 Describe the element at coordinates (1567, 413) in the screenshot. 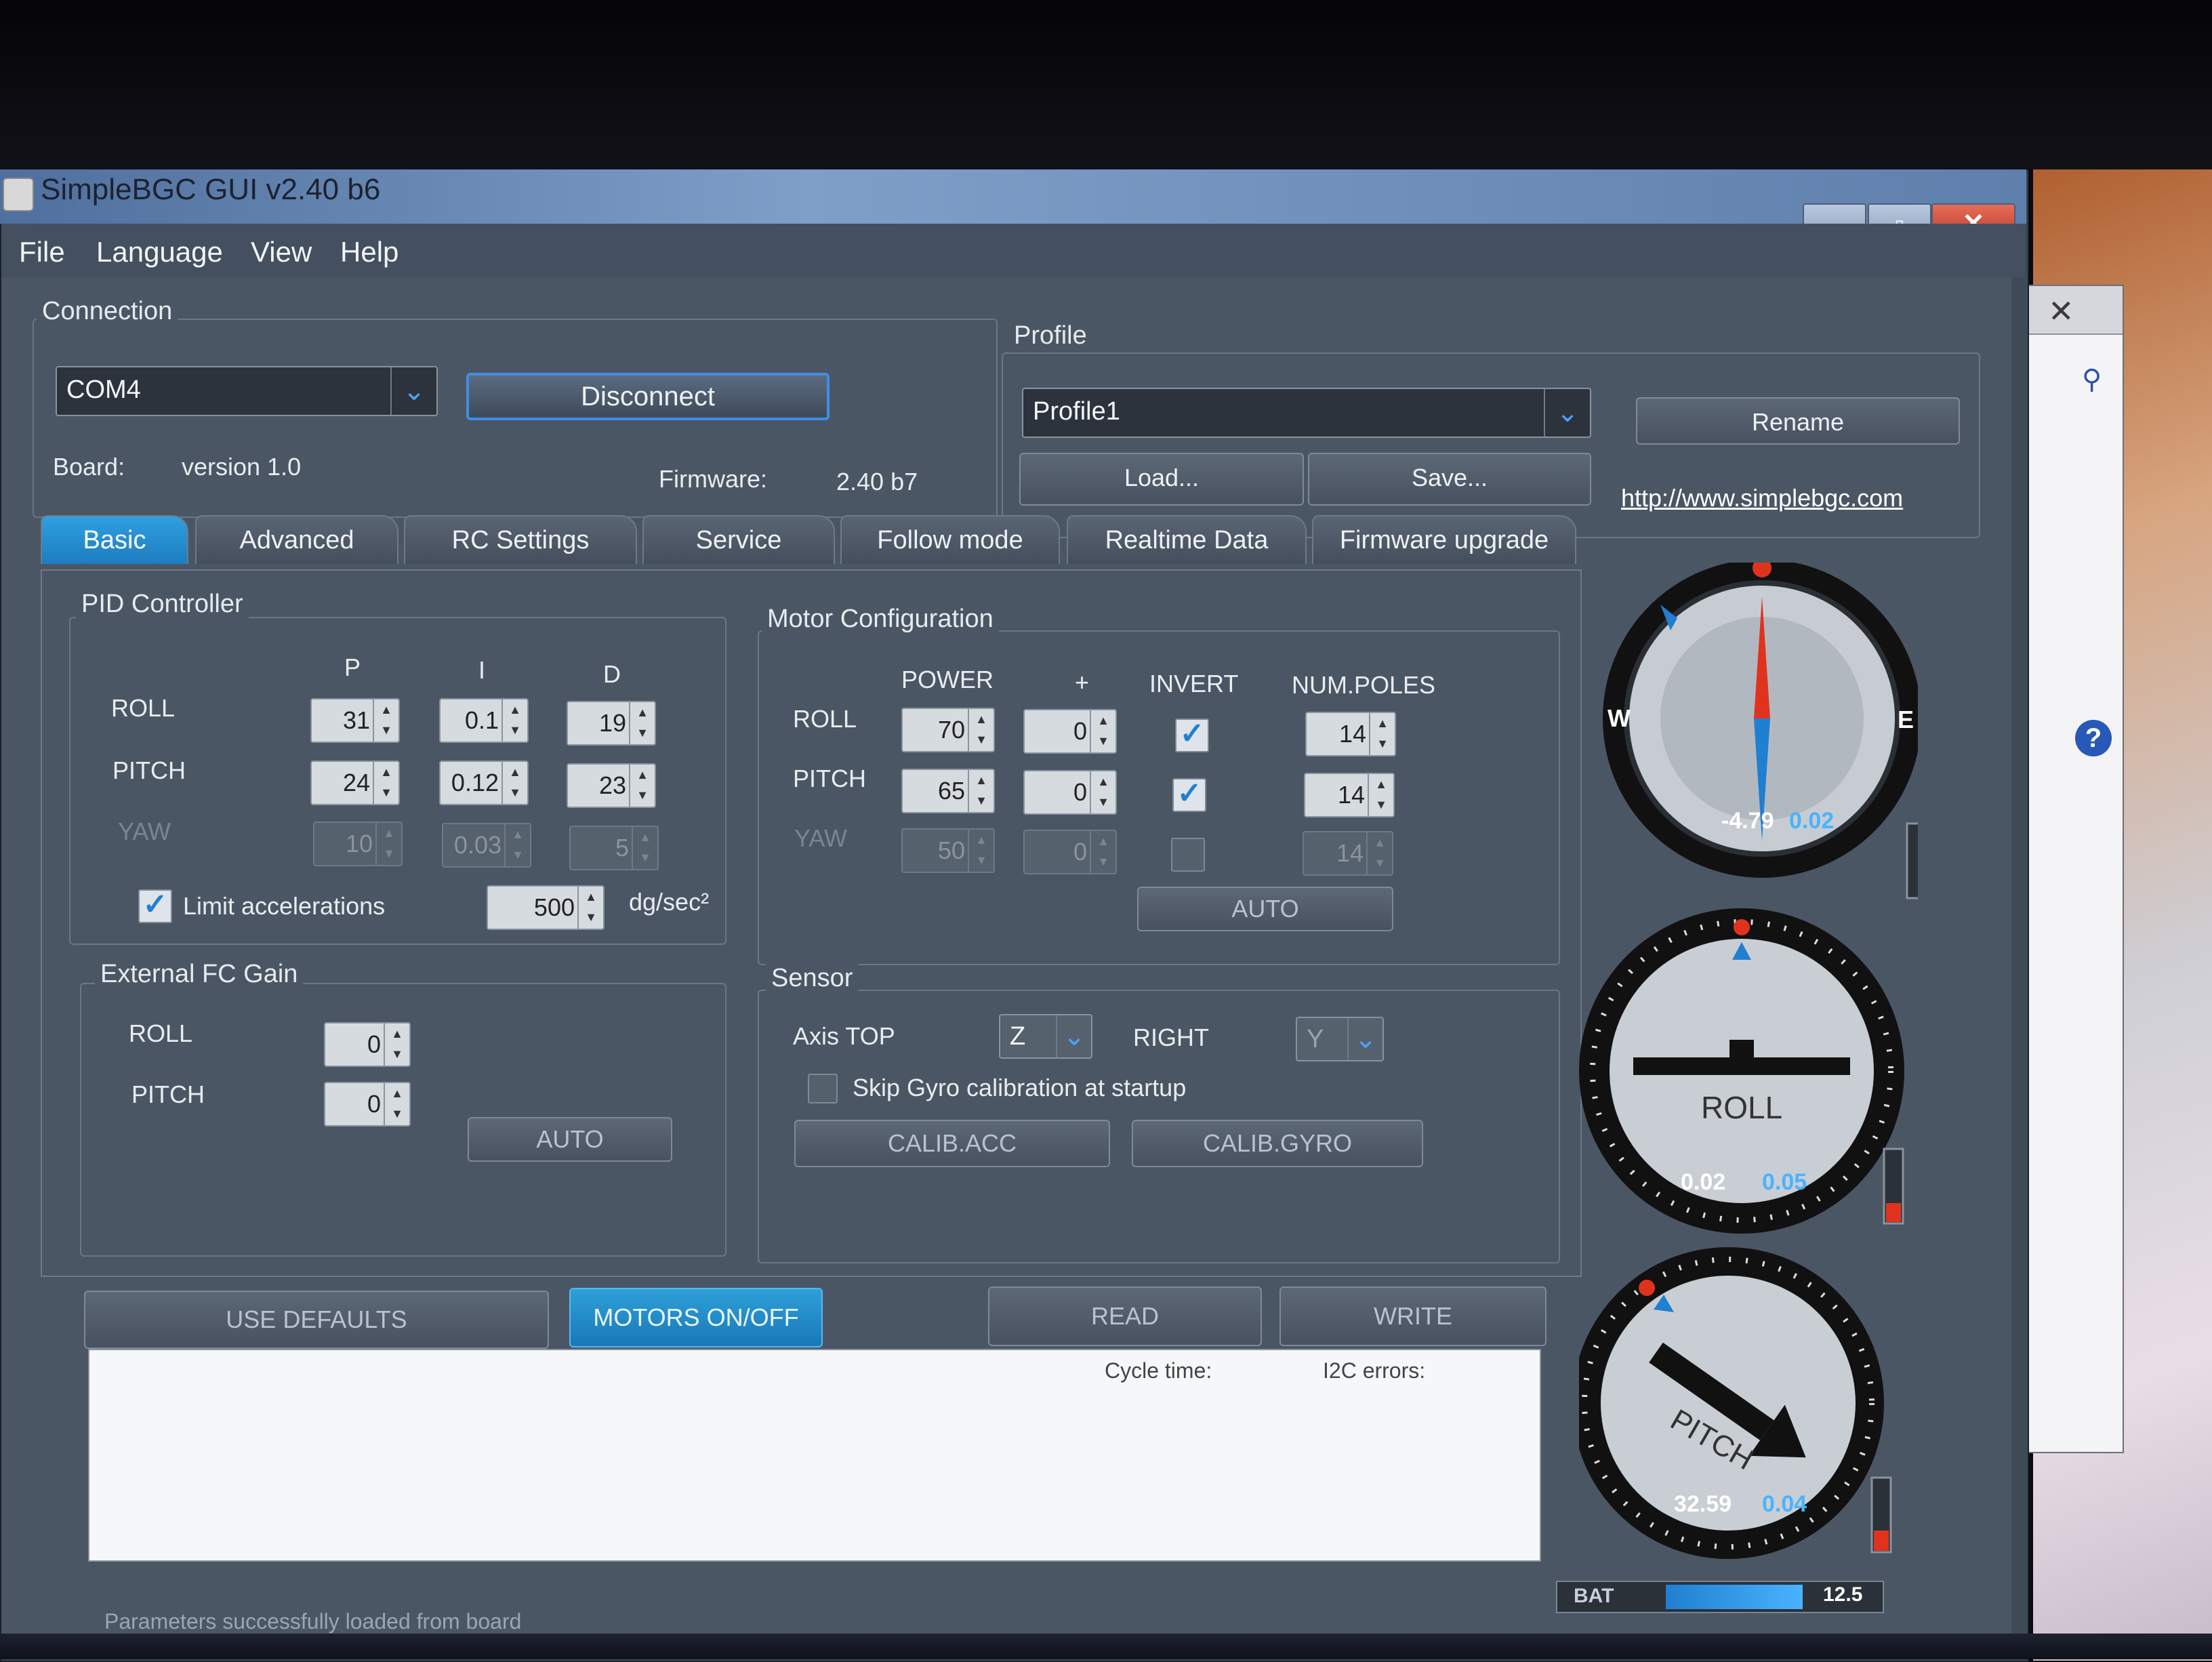

I see `chevron-down-icon: ⌄` at that location.